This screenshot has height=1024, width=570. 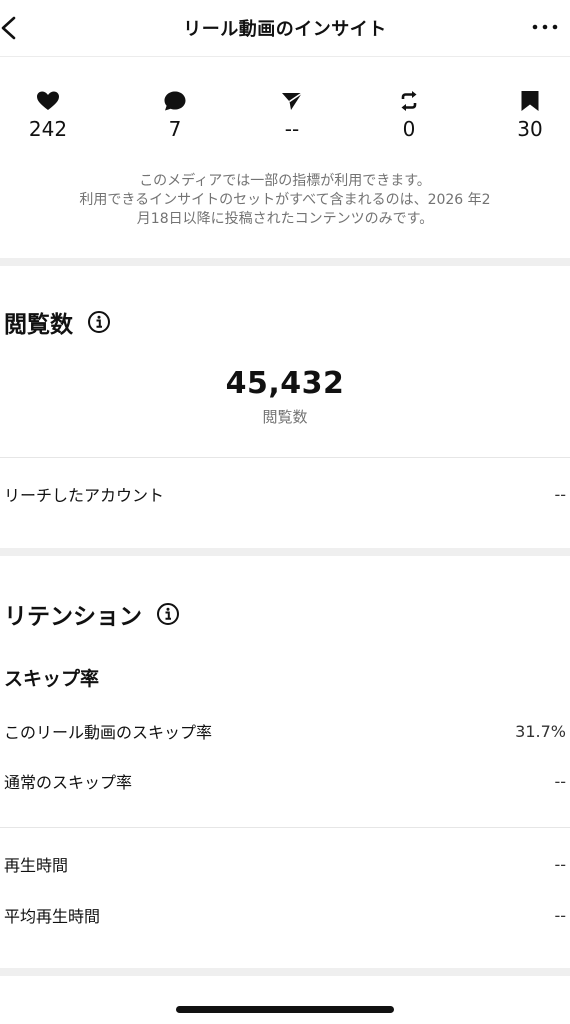 I want to click on reposts-count: 0, so click(x=409, y=129).